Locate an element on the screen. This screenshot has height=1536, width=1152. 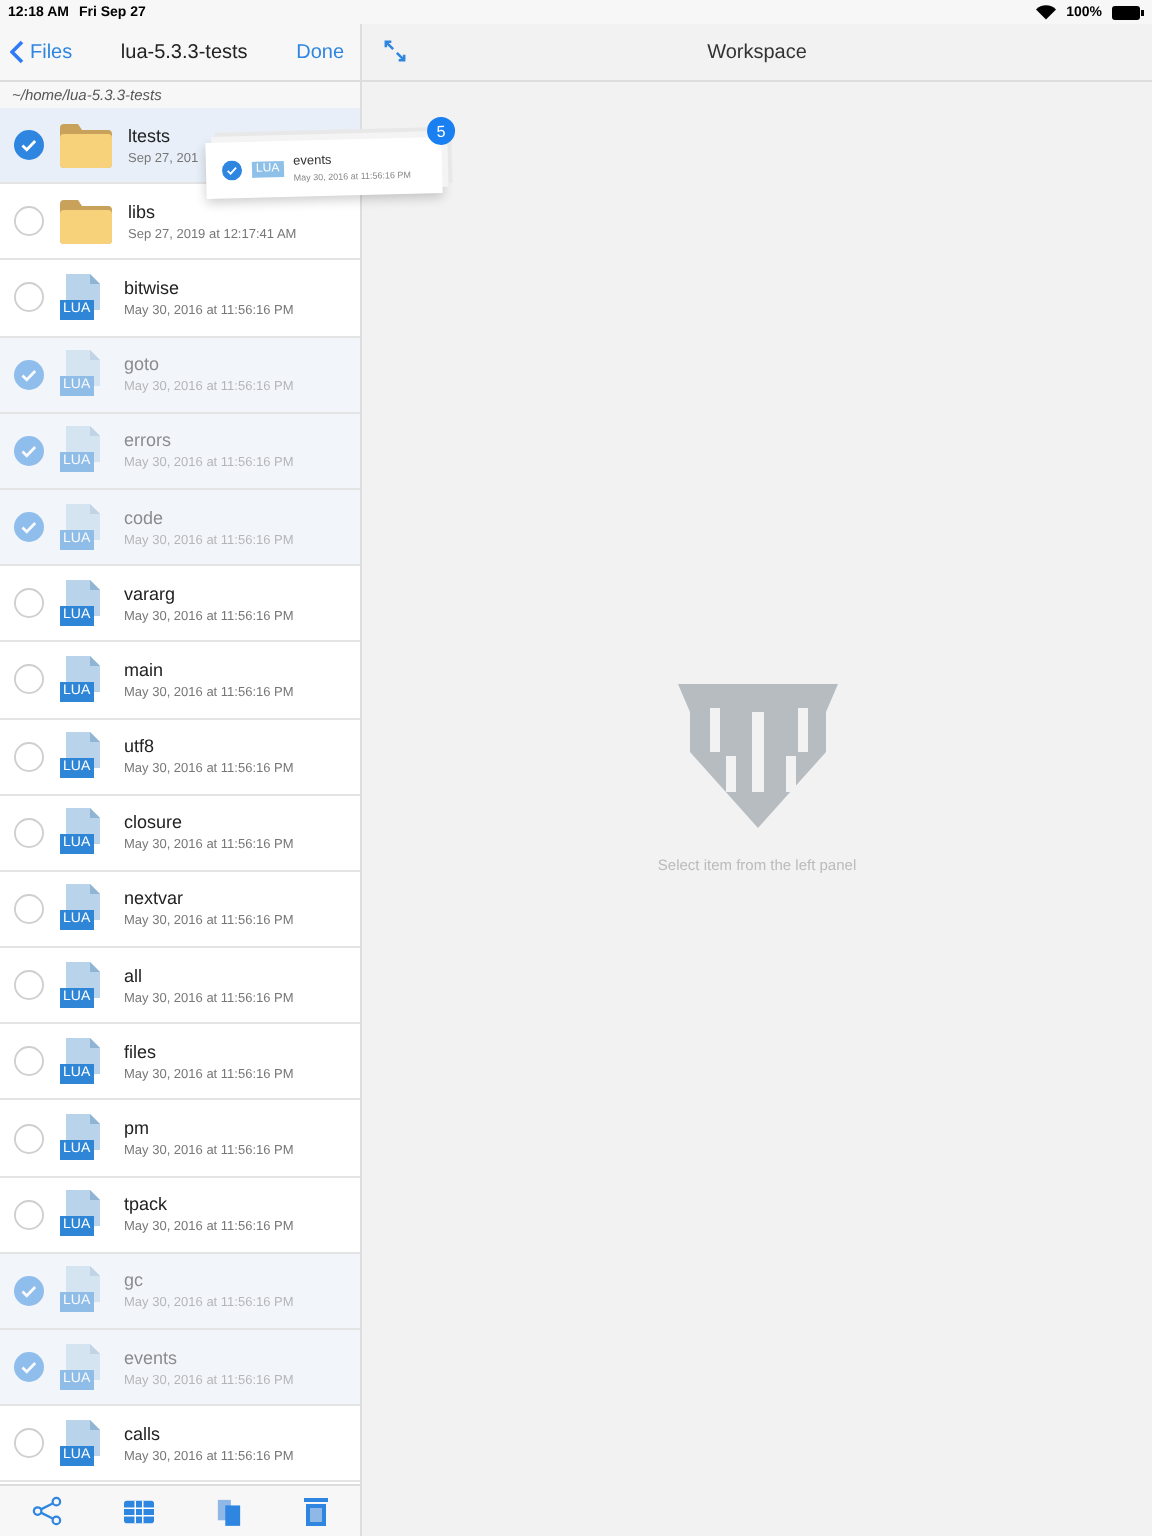
file-name: main is located at coordinates (145, 669).